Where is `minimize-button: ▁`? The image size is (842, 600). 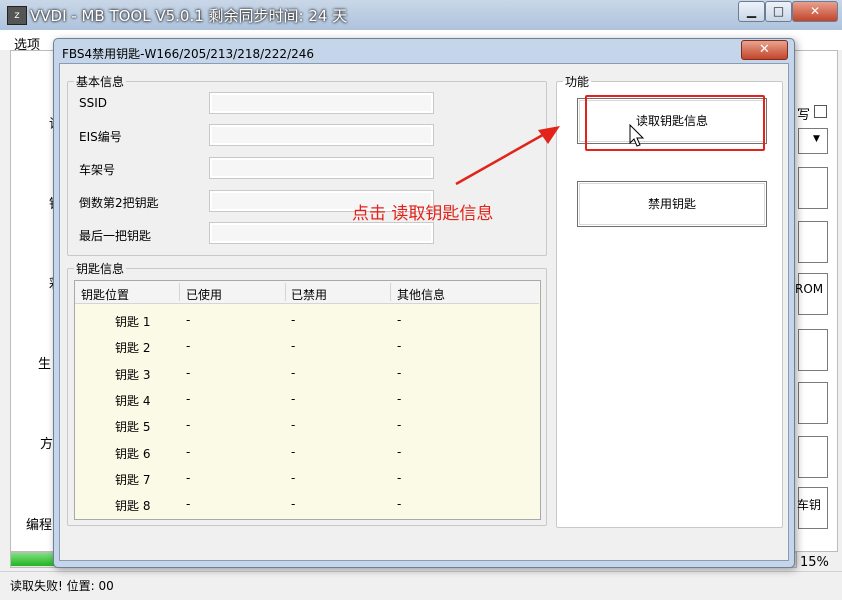 minimize-button: ▁ is located at coordinates (751, 11).